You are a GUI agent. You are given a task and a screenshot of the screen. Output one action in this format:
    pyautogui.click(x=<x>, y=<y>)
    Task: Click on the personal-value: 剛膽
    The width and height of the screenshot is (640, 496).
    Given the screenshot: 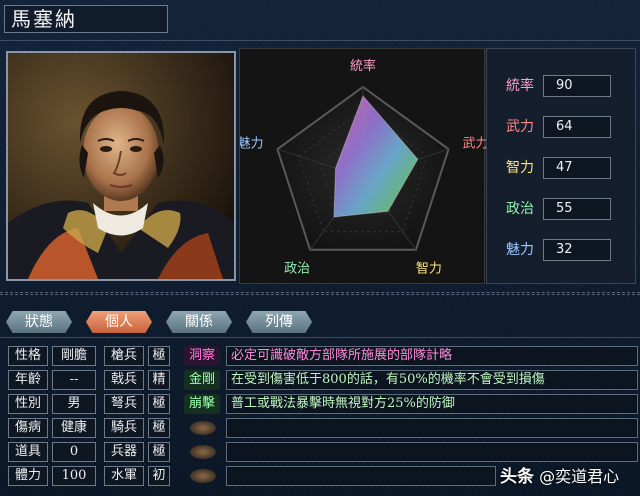 What is the action you would take?
    pyautogui.click(x=74, y=356)
    